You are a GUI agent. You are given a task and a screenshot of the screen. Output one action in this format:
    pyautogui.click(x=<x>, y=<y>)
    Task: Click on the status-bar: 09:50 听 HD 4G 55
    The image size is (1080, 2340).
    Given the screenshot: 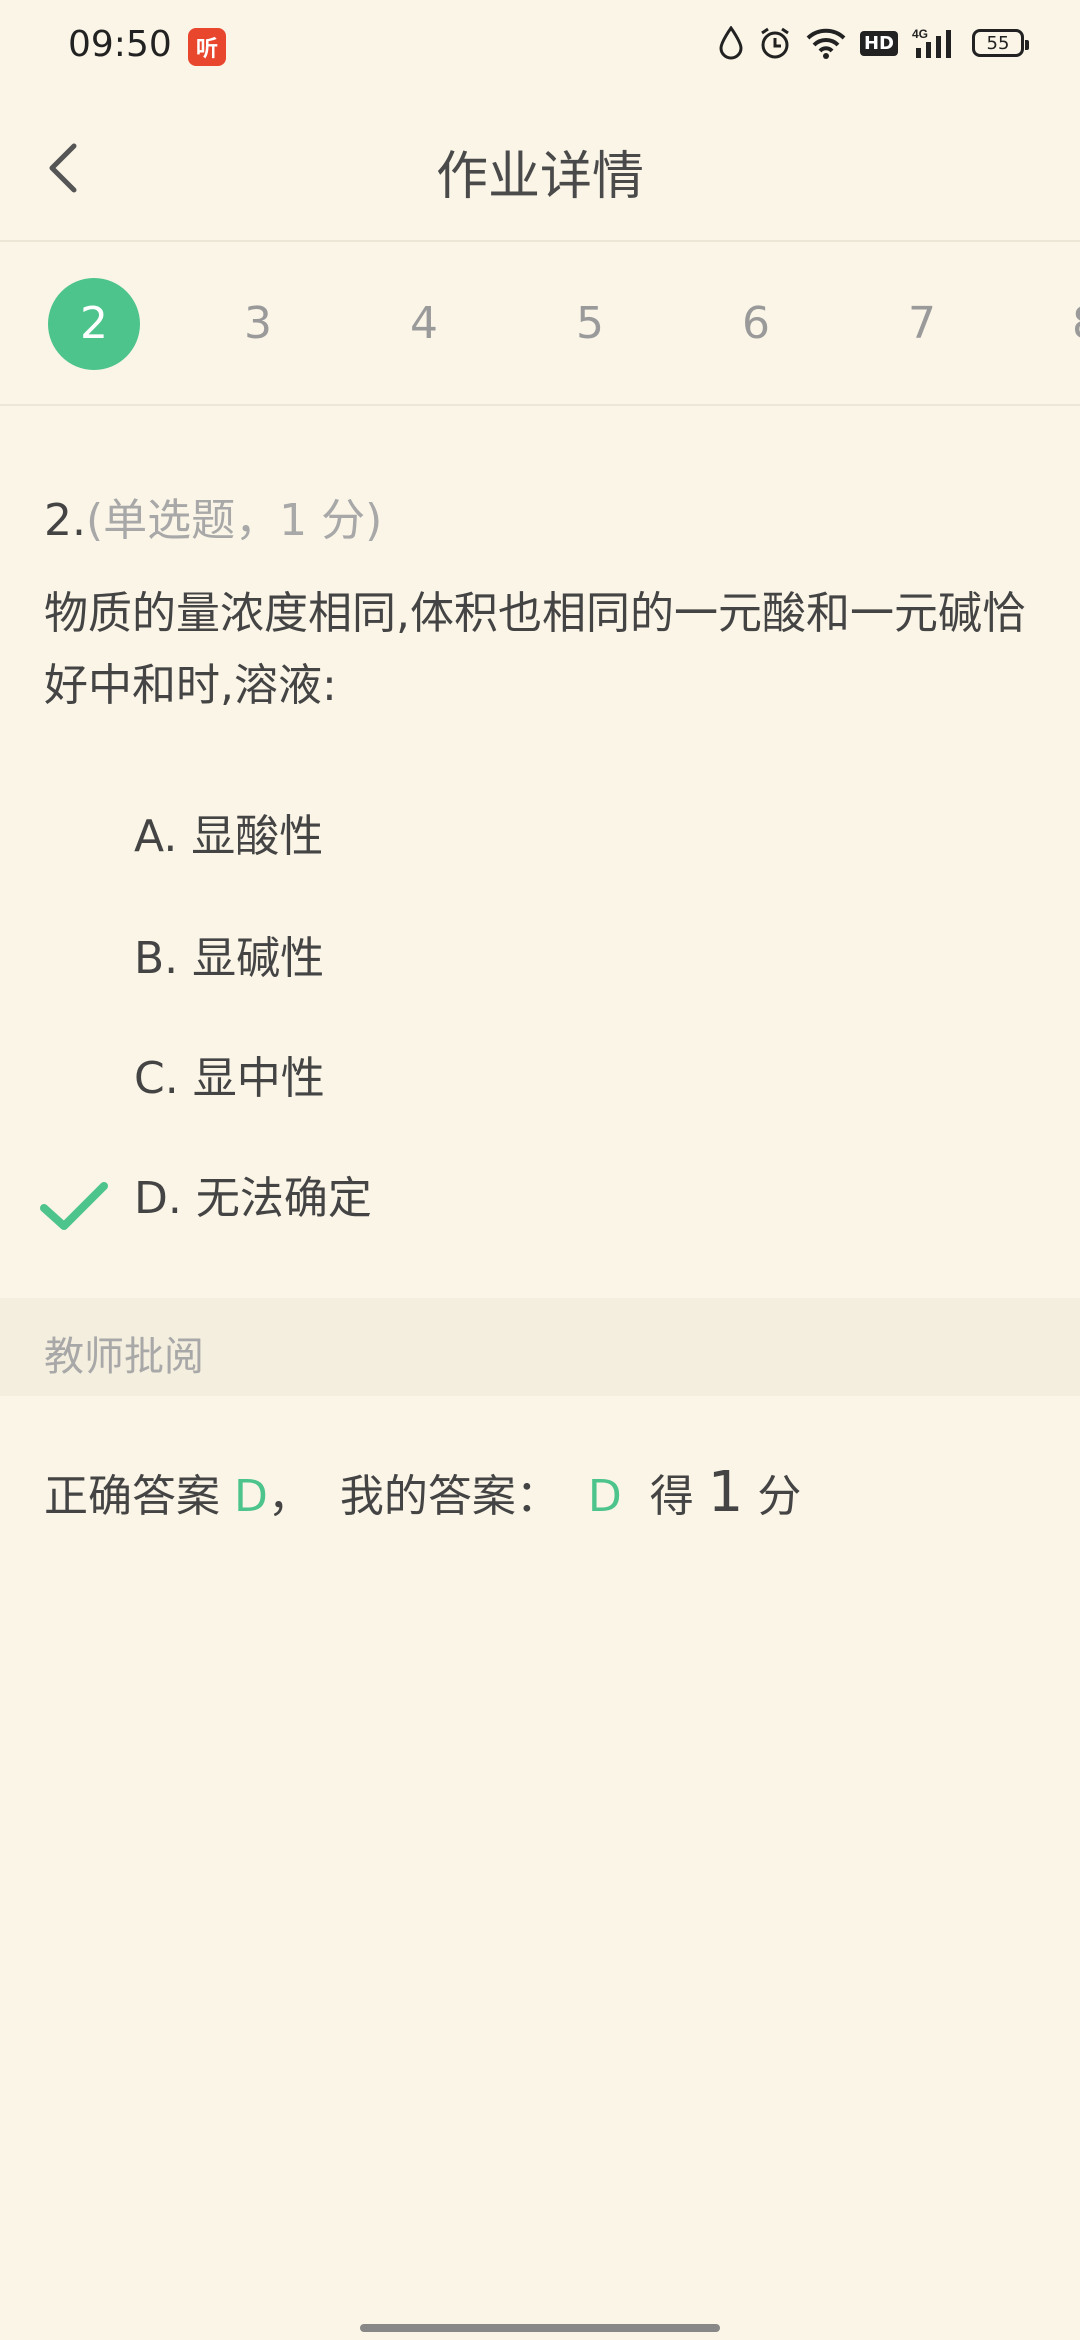 What is the action you would take?
    pyautogui.click(x=540, y=48)
    